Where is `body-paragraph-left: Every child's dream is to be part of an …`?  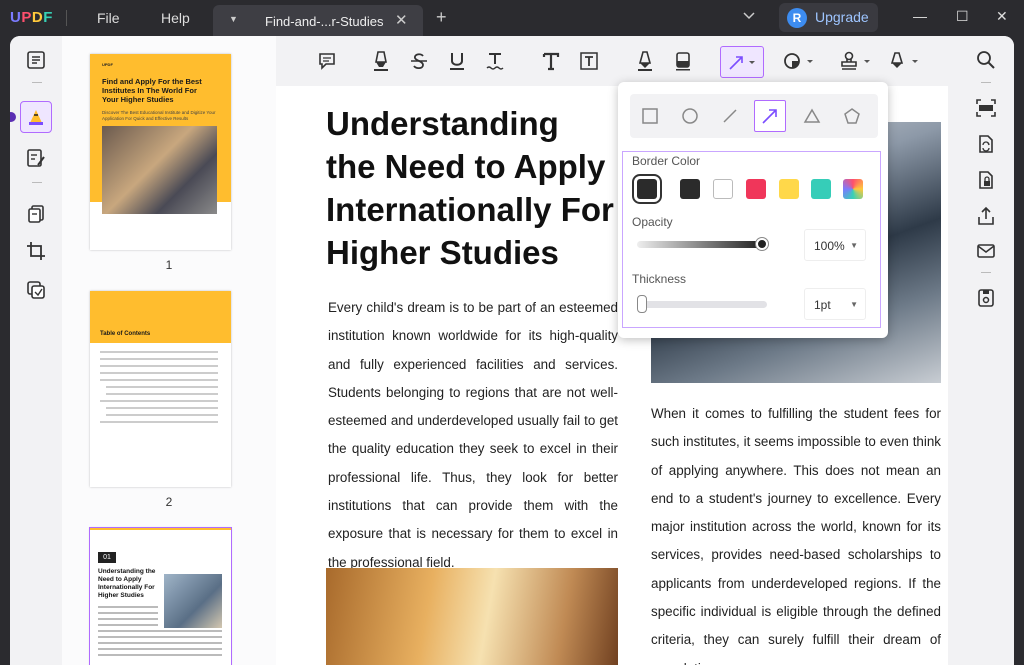 body-paragraph-left: Every child's dream is to be part of an … is located at coordinates (473, 435).